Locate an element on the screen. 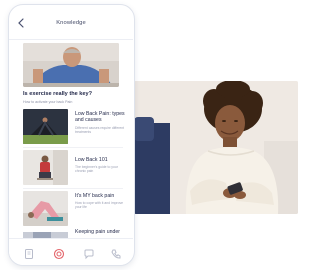 The height and width of the screenshot is (270, 320). hero-article-image is located at coordinates (71, 65).